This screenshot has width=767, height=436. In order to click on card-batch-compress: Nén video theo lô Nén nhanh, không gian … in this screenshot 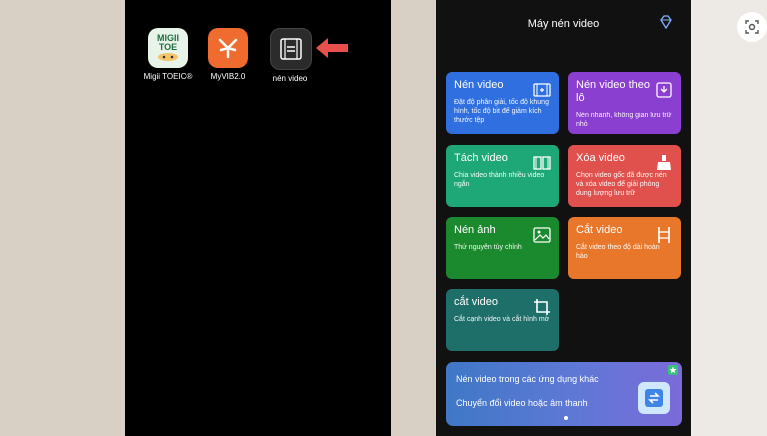, I will do `click(624, 103)`.